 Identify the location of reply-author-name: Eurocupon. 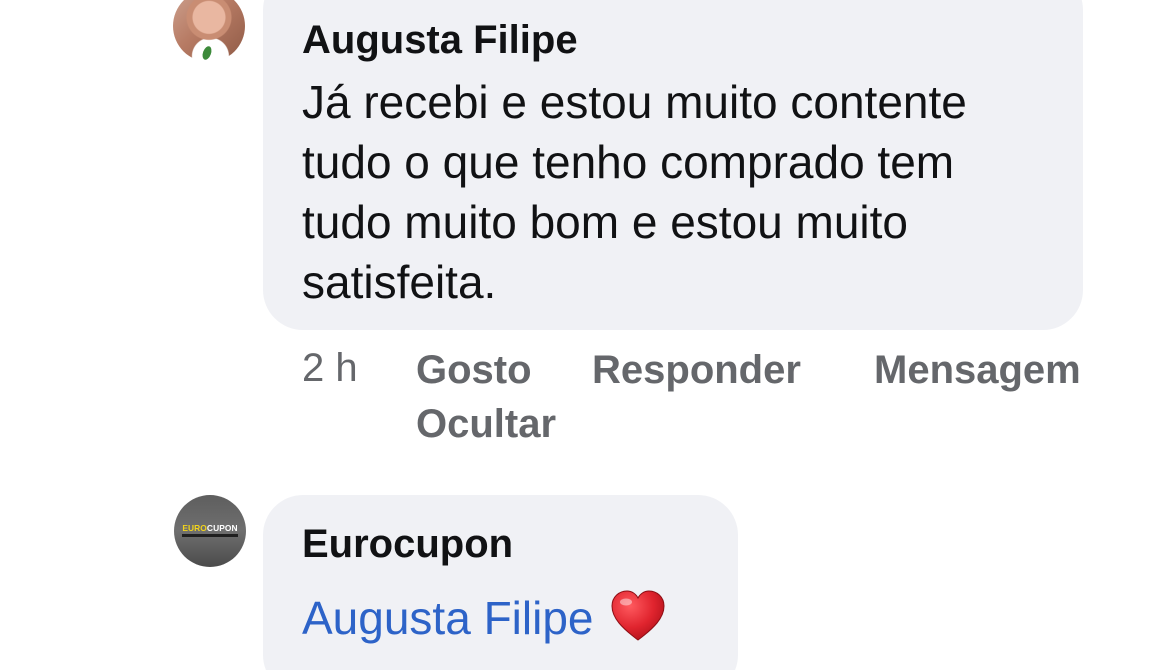
(407, 544).